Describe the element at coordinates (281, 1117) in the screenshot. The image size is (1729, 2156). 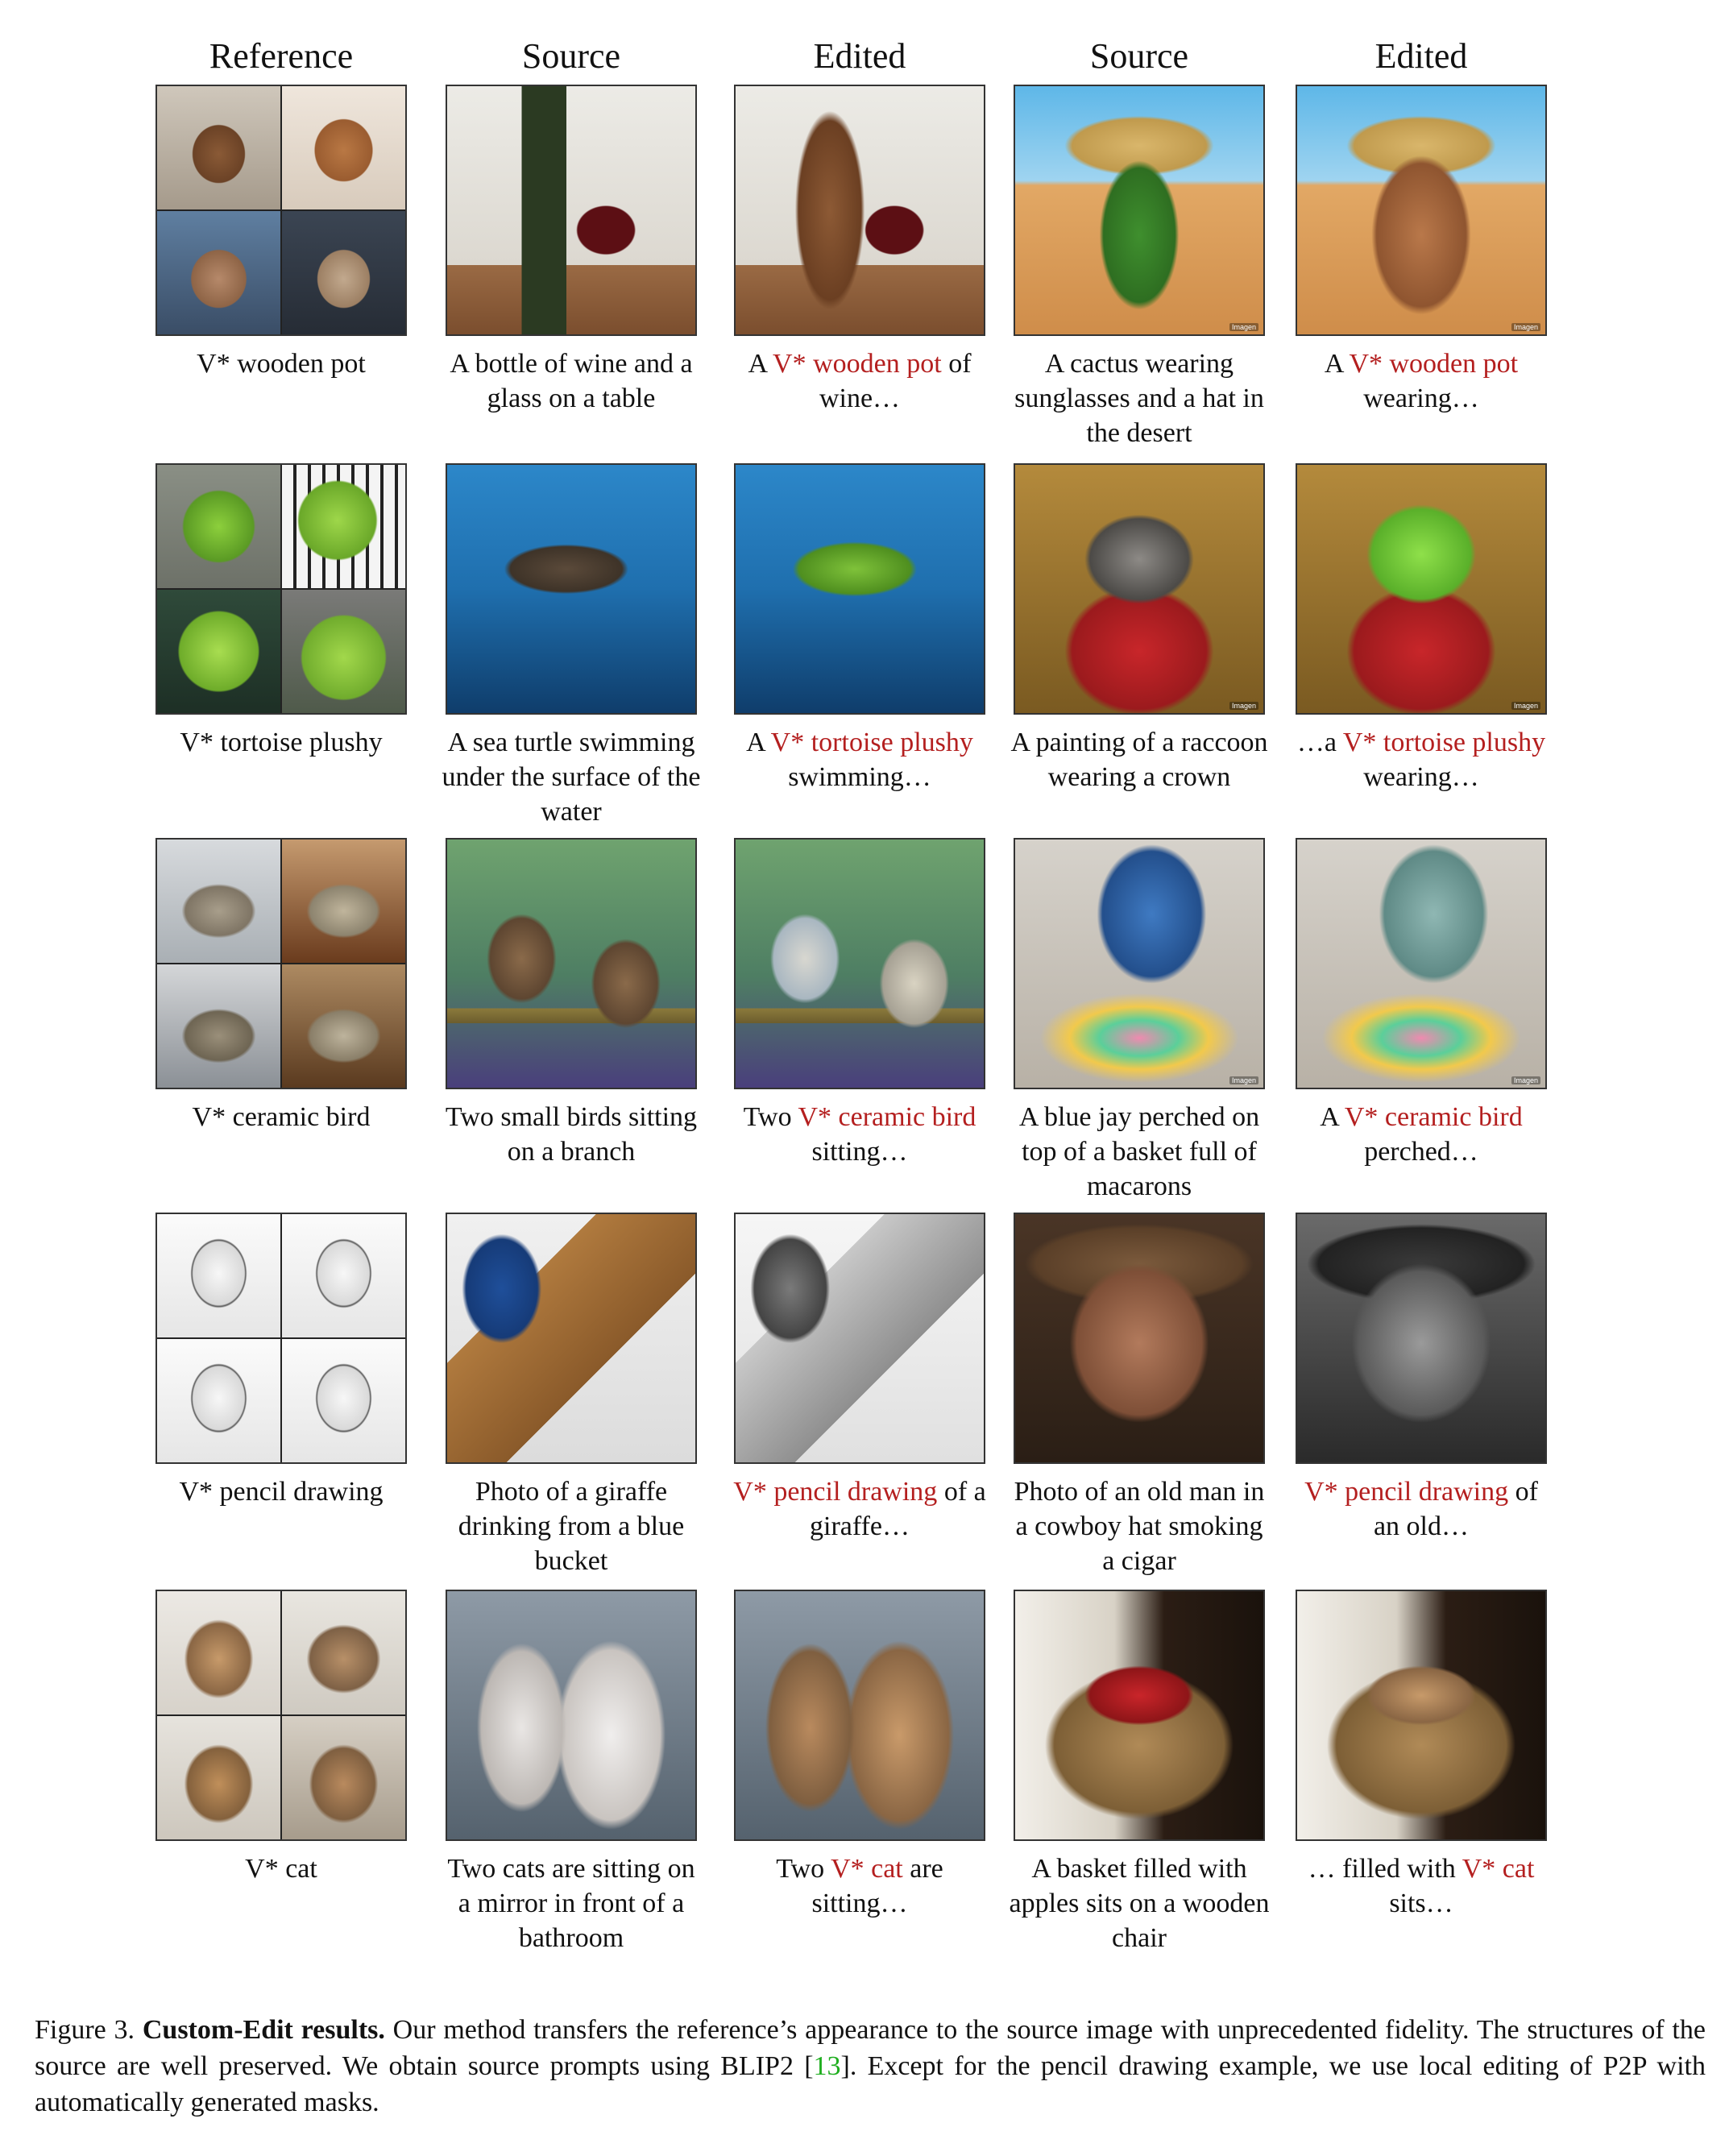
I see `reference-caption: V* ceramic bird` at that location.